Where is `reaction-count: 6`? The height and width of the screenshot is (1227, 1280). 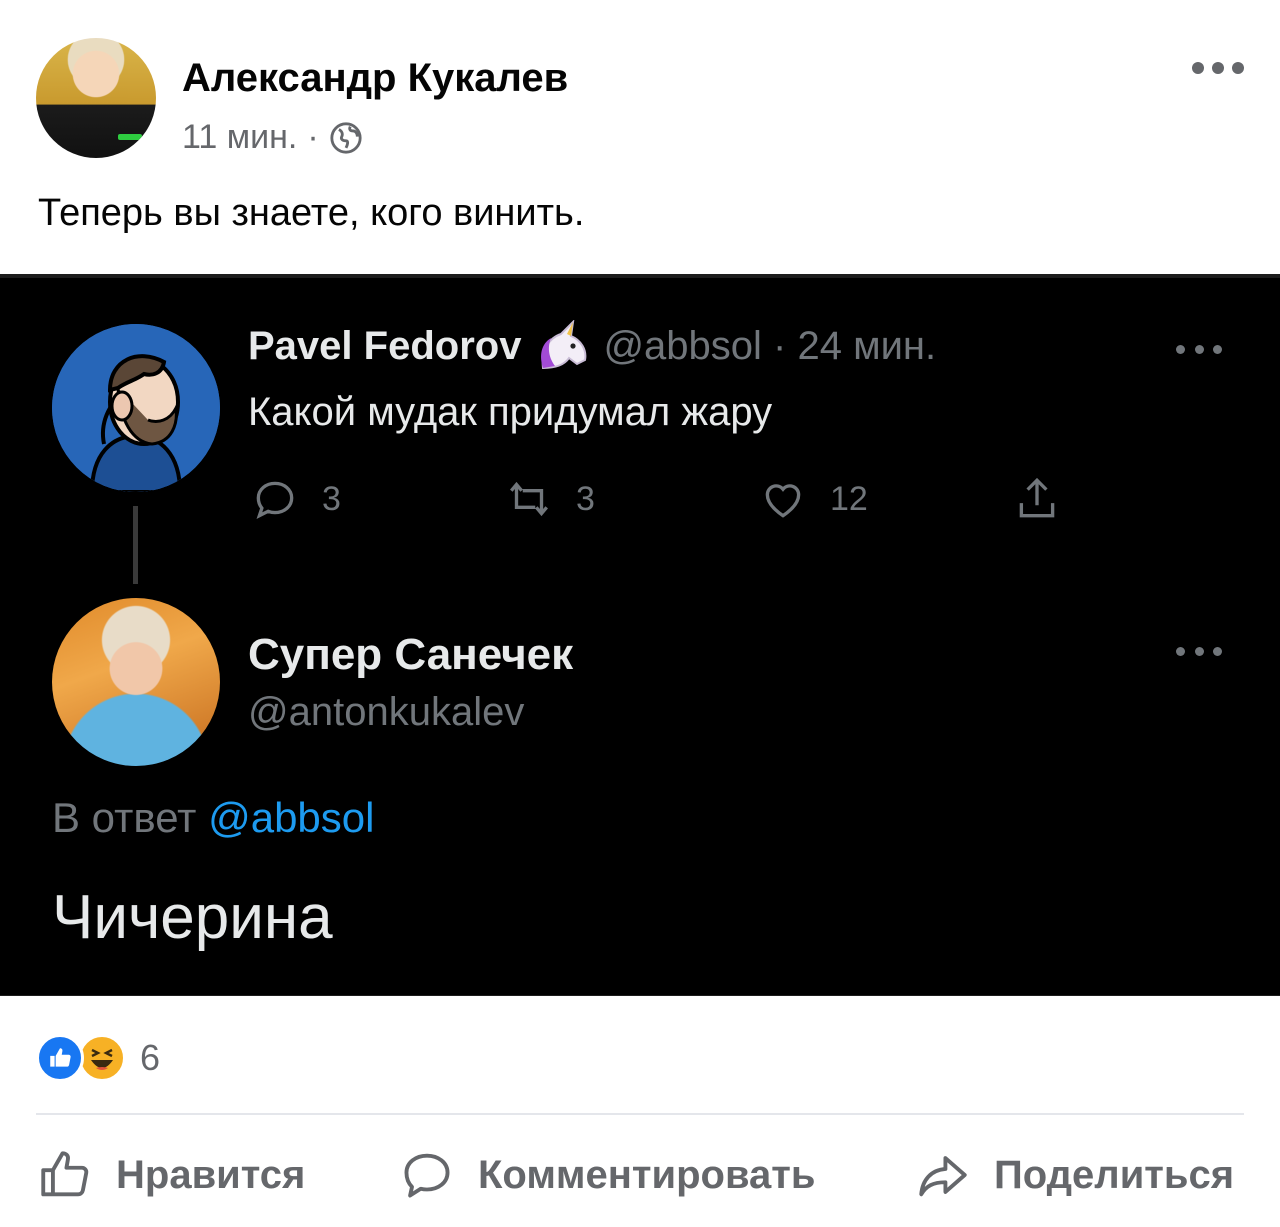
reaction-count: 6 is located at coordinates (150, 1057).